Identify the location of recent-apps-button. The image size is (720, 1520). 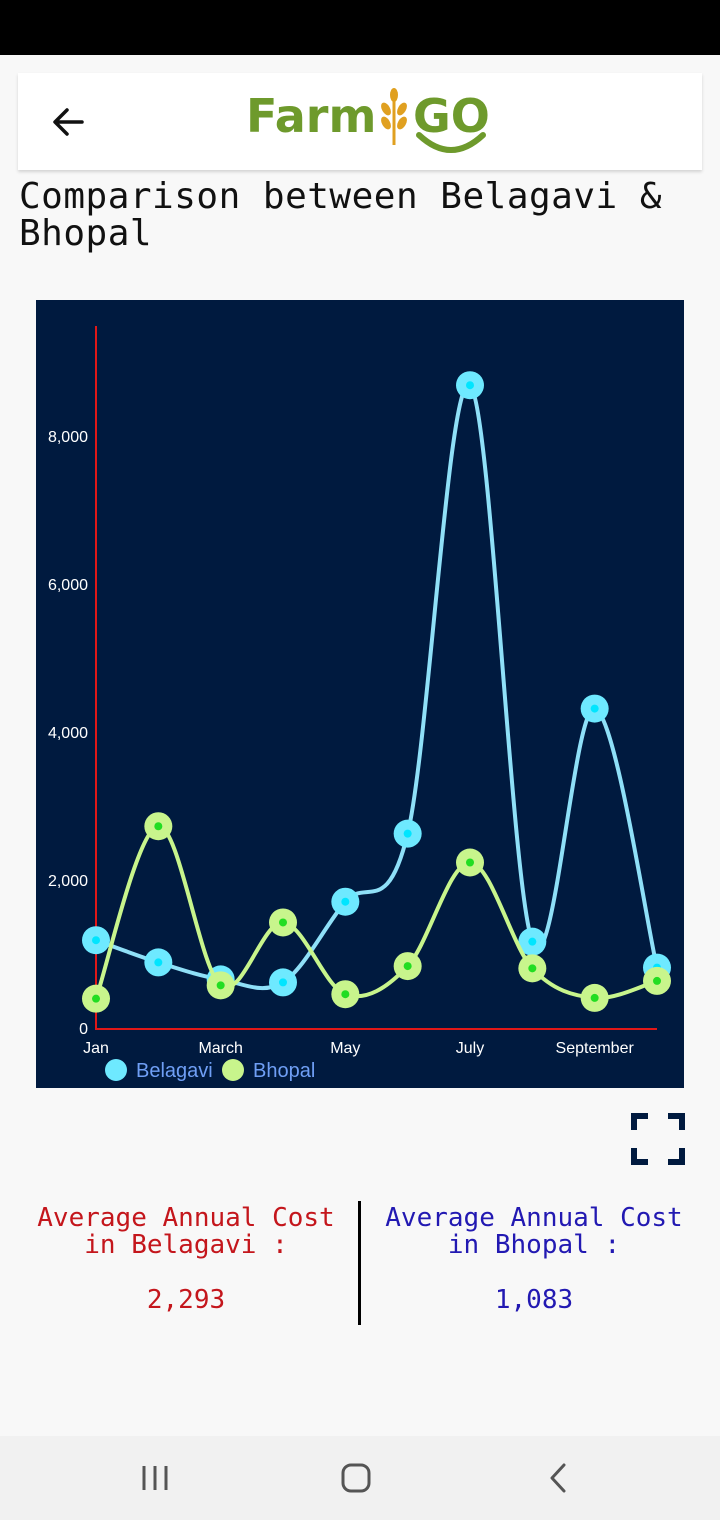
(156, 1478).